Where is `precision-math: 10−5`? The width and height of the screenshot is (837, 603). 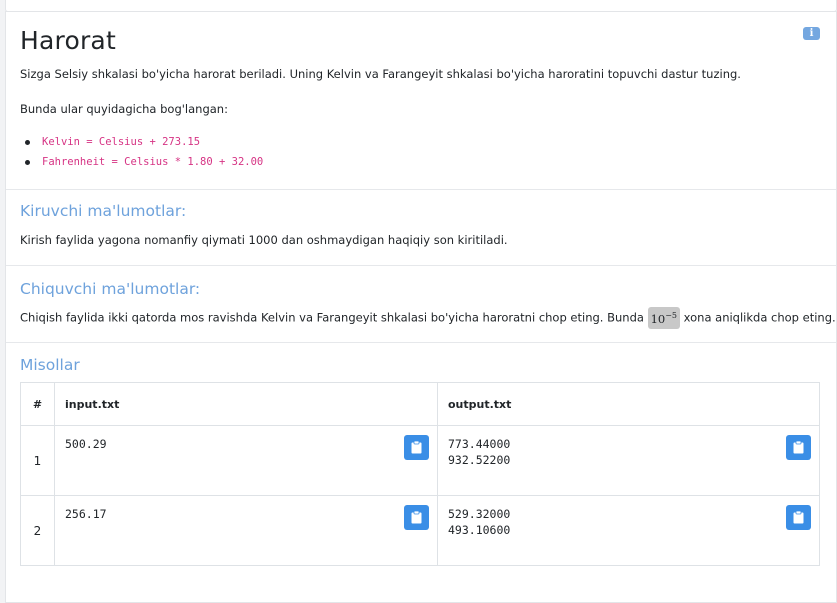
precision-math: 10−5 is located at coordinates (664, 318).